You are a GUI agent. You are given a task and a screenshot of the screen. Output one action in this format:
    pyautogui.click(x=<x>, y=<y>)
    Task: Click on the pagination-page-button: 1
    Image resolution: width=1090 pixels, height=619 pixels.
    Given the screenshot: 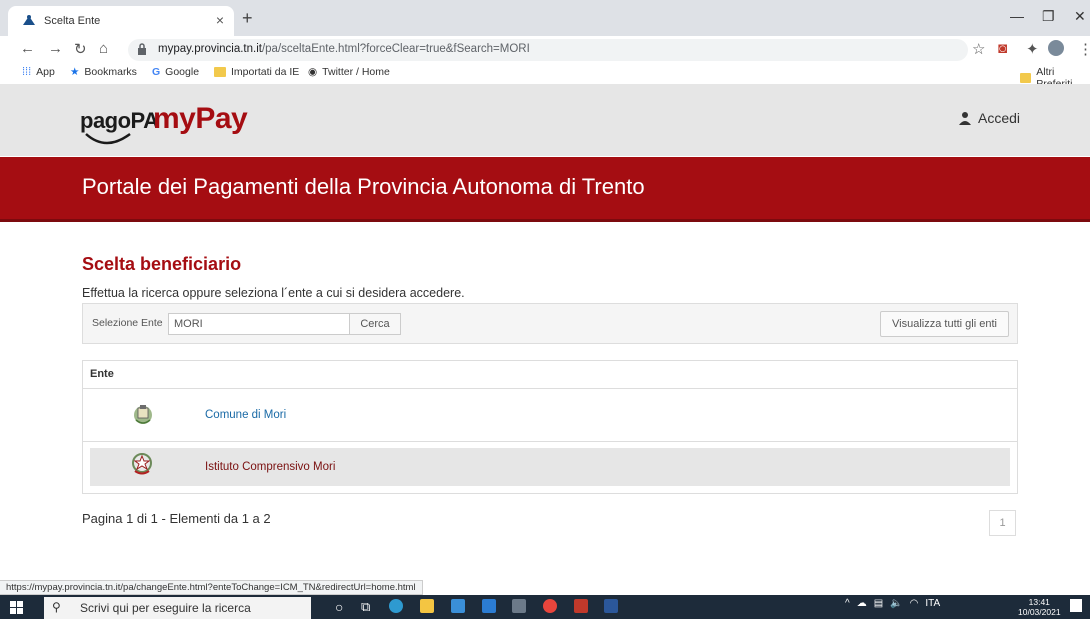 What is the action you would take?
    pyautogui.click(x=1002, y=523)
    